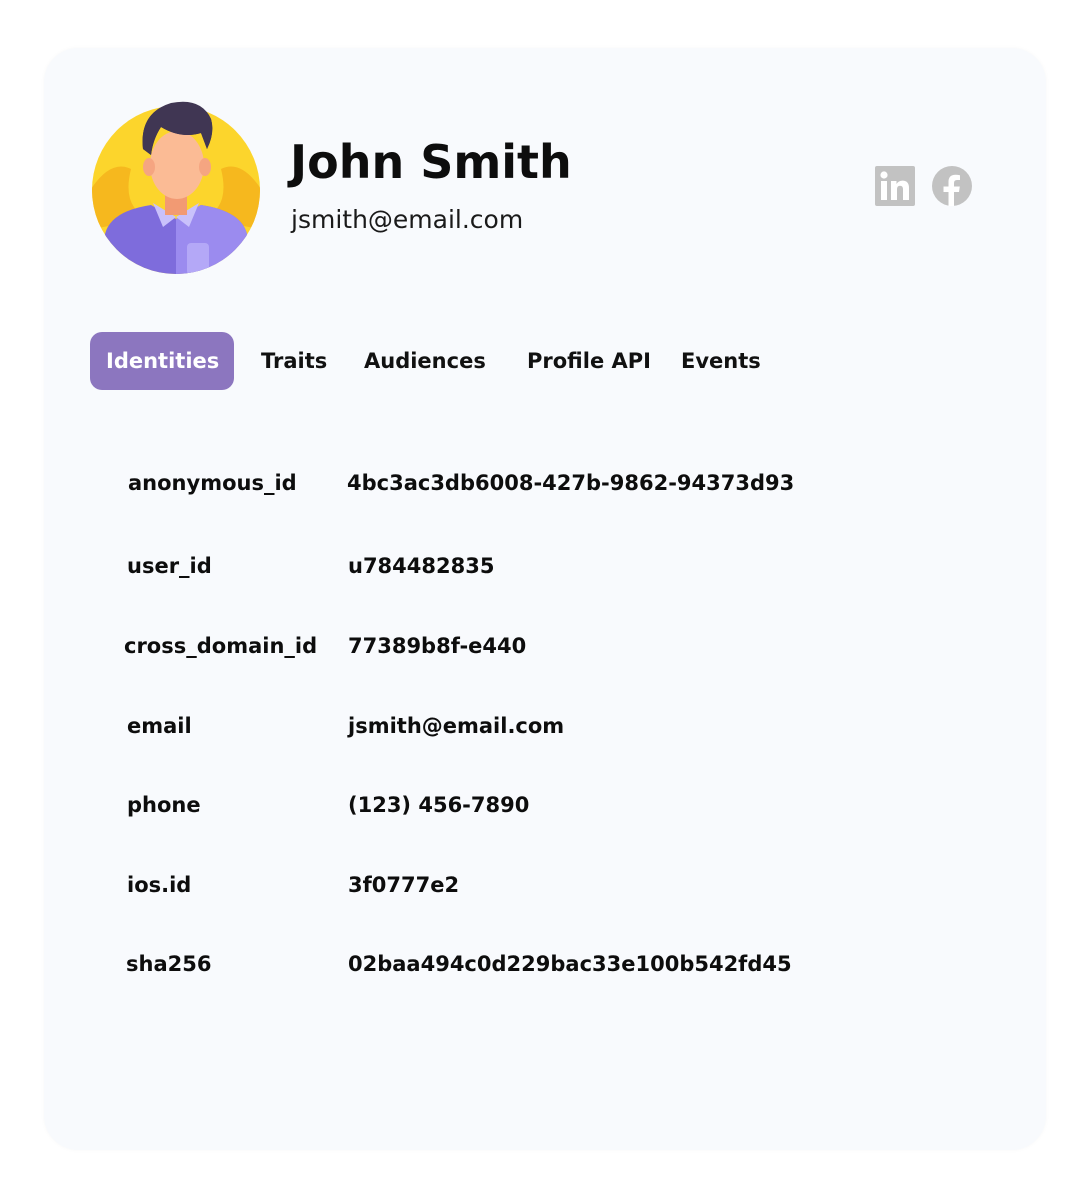 The image size is (1088, 1196). Describe the element at coordinates (212, 483) in the screenshot. I see `identity-key: anonymous_id` at that location.